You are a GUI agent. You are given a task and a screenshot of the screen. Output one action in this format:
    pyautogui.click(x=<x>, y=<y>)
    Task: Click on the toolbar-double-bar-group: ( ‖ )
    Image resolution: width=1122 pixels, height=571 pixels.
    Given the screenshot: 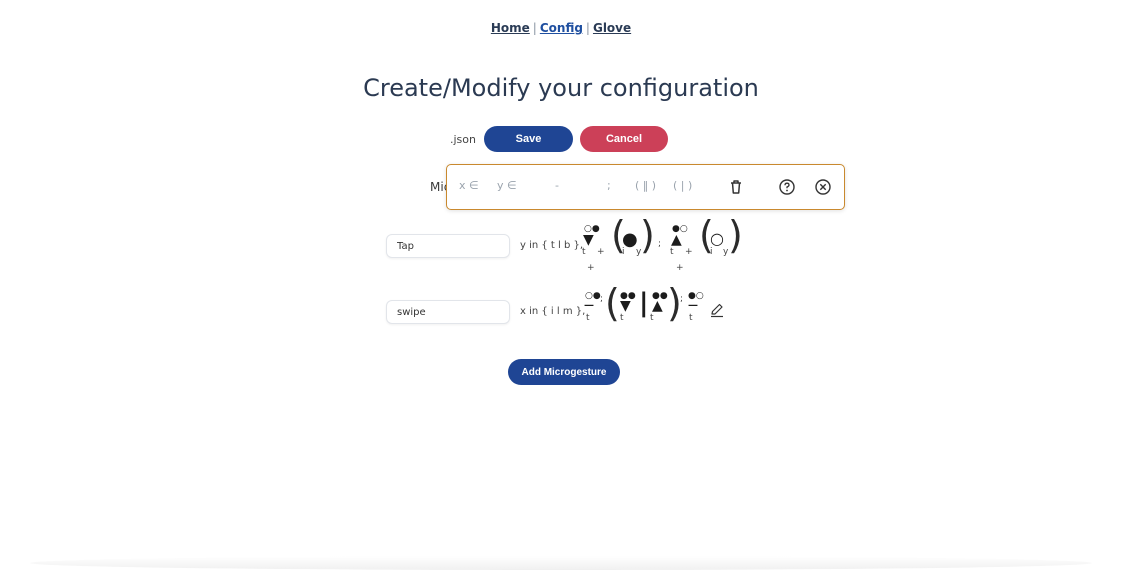 What is the action you would take?
    pyautogui.click(x=645, y=185)
    